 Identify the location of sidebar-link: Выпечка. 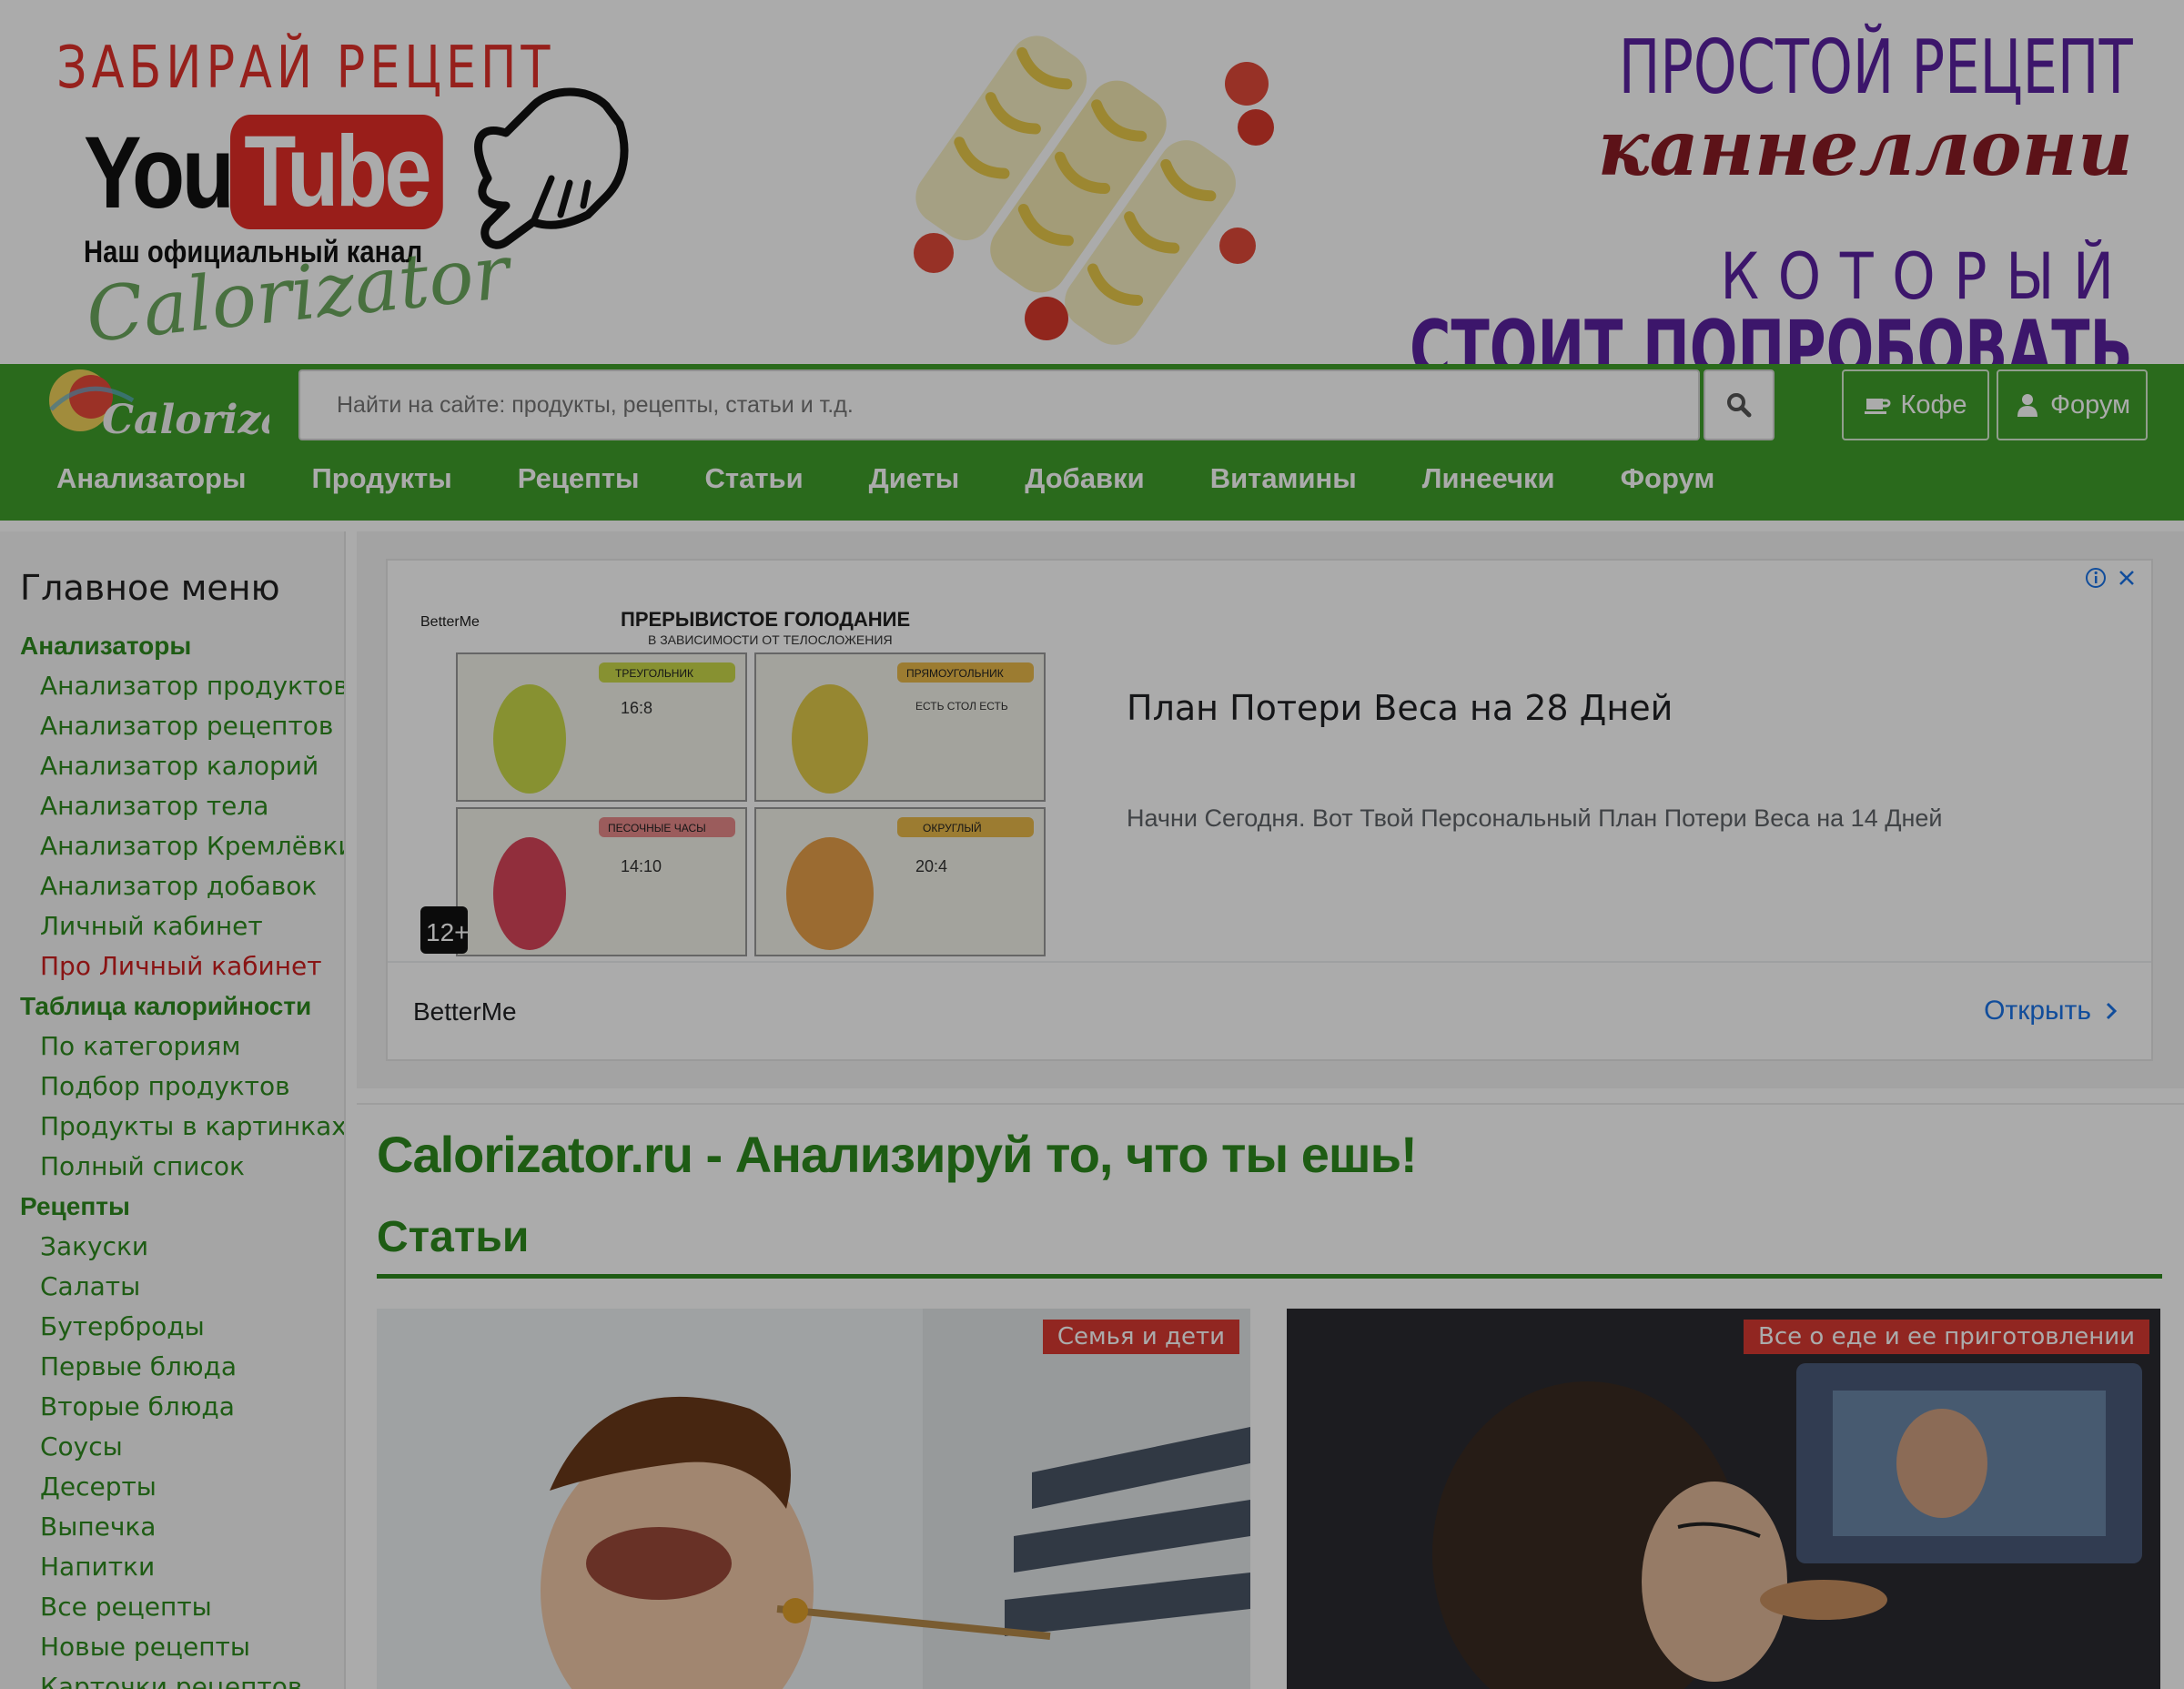
(182, 1527).